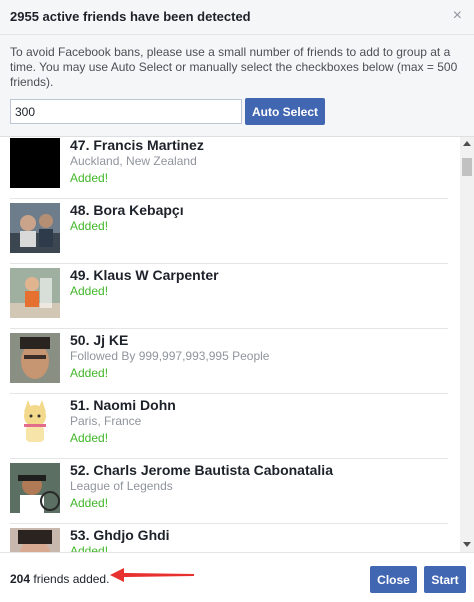 The width and height of the screenshot is (474, 602). Describe the element at coordinates (120, 535) in the screenshot. I see `friend-name: 53. Ghdjo Ghdi` at that location.